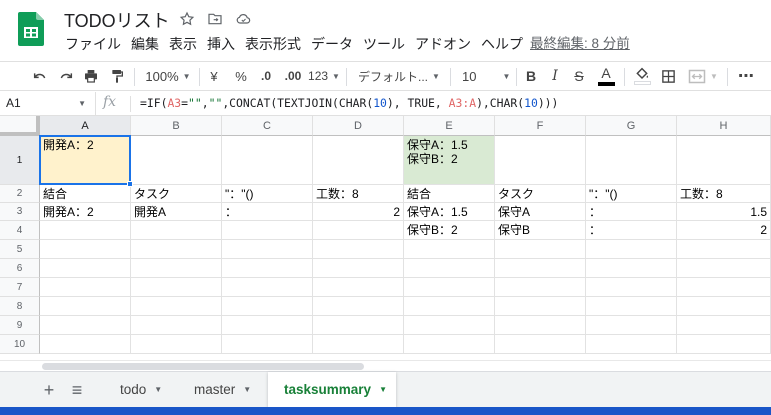  What do you see at coordinates (267, 160) in the screenshot?
I see `cell-c1` at bounding box center [267, 160].